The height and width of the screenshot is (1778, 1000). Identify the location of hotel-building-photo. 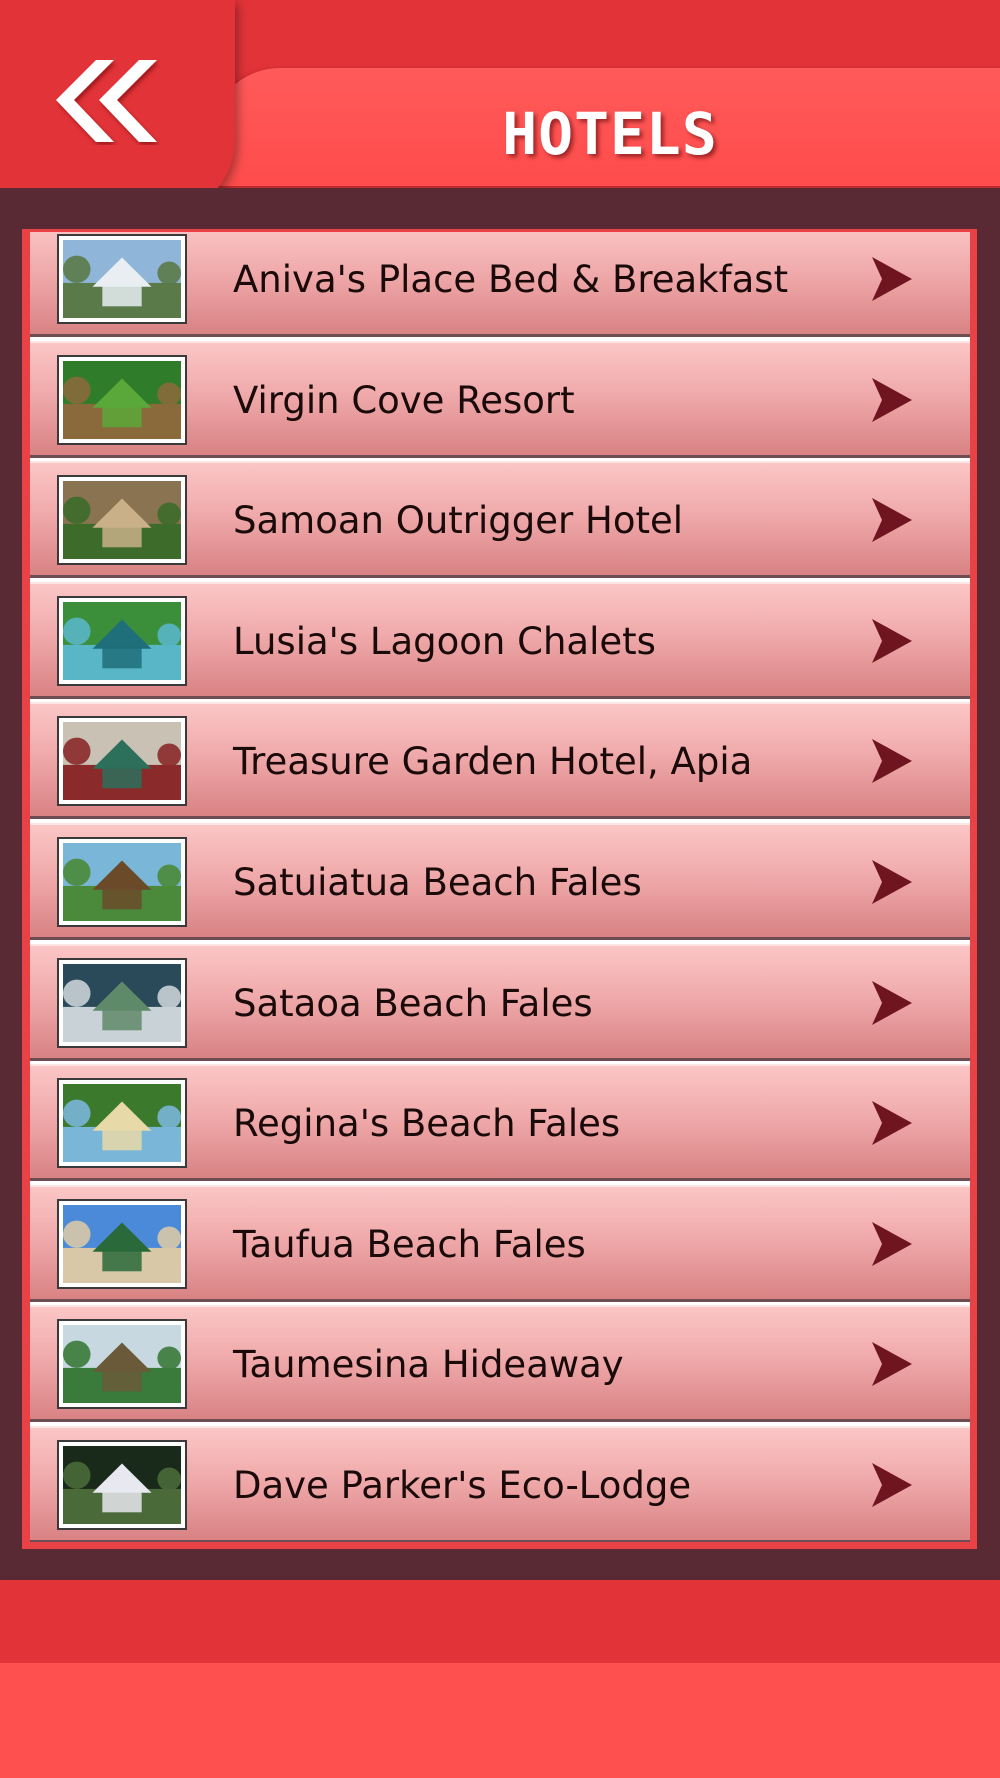
(122, 761).